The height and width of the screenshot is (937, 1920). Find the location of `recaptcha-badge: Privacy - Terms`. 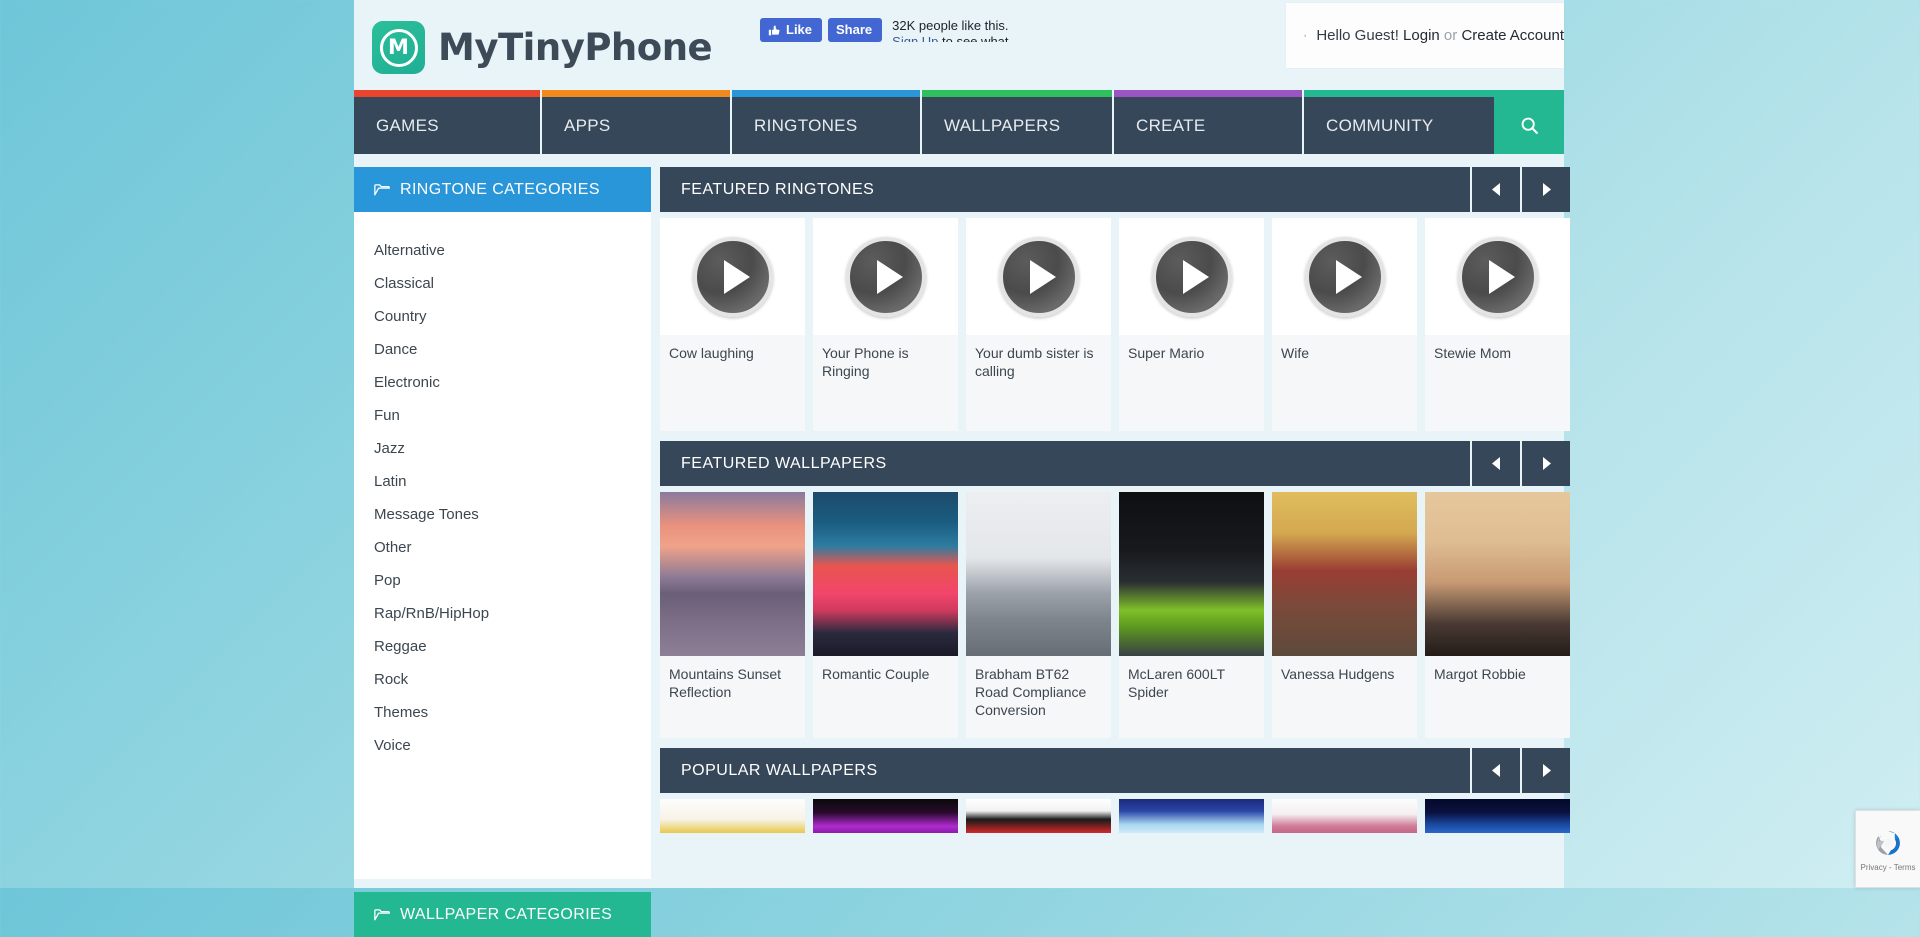

recaptcha-badge: Privacy - Terms is located at coordinates (1887, 849).